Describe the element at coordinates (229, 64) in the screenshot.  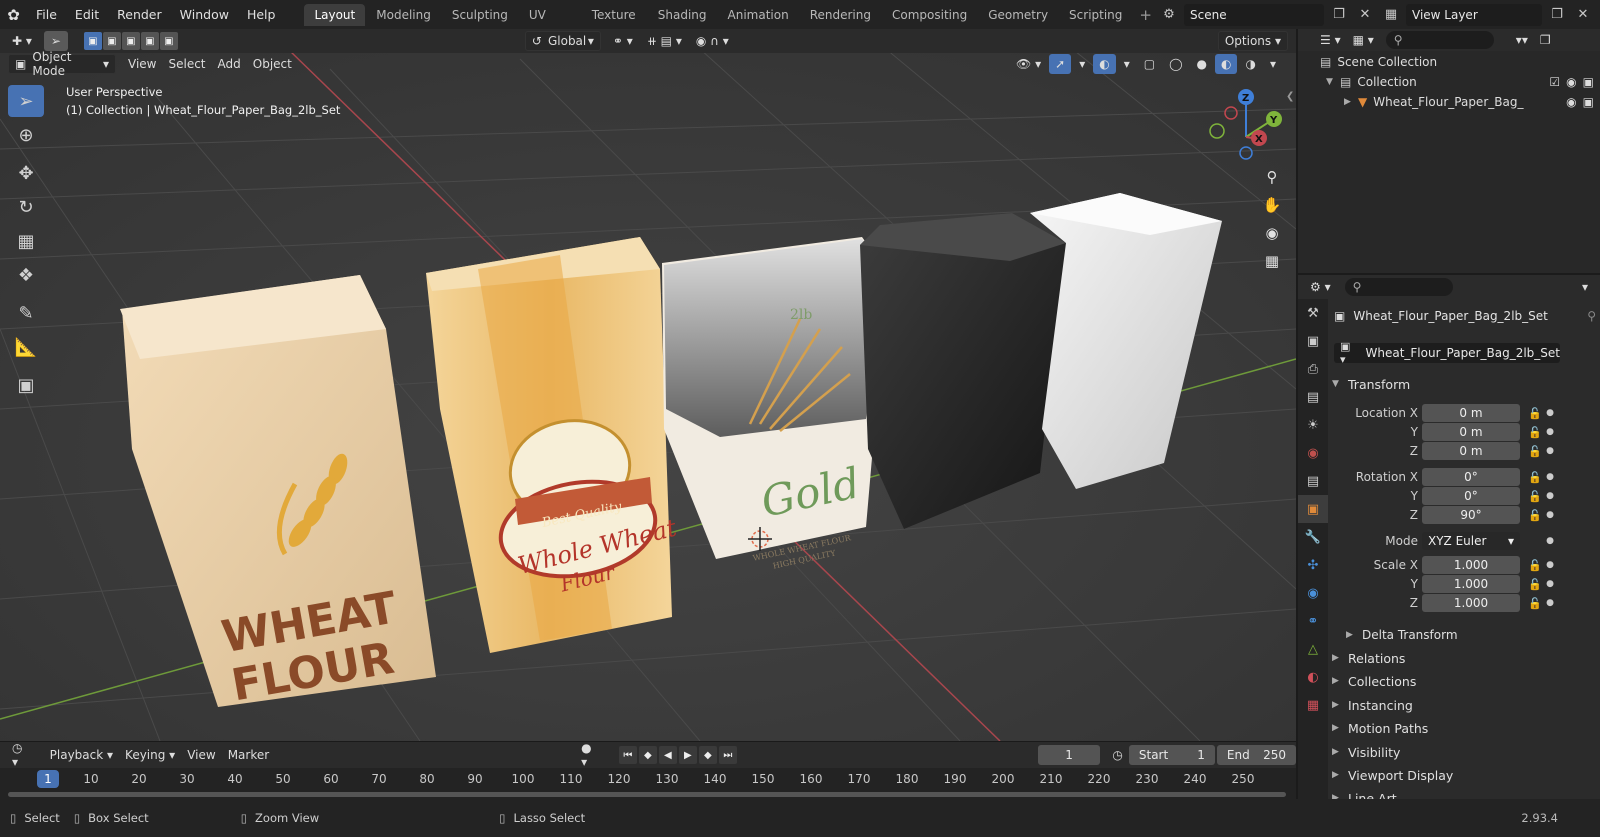
I see `menu-add: Add` at that location.